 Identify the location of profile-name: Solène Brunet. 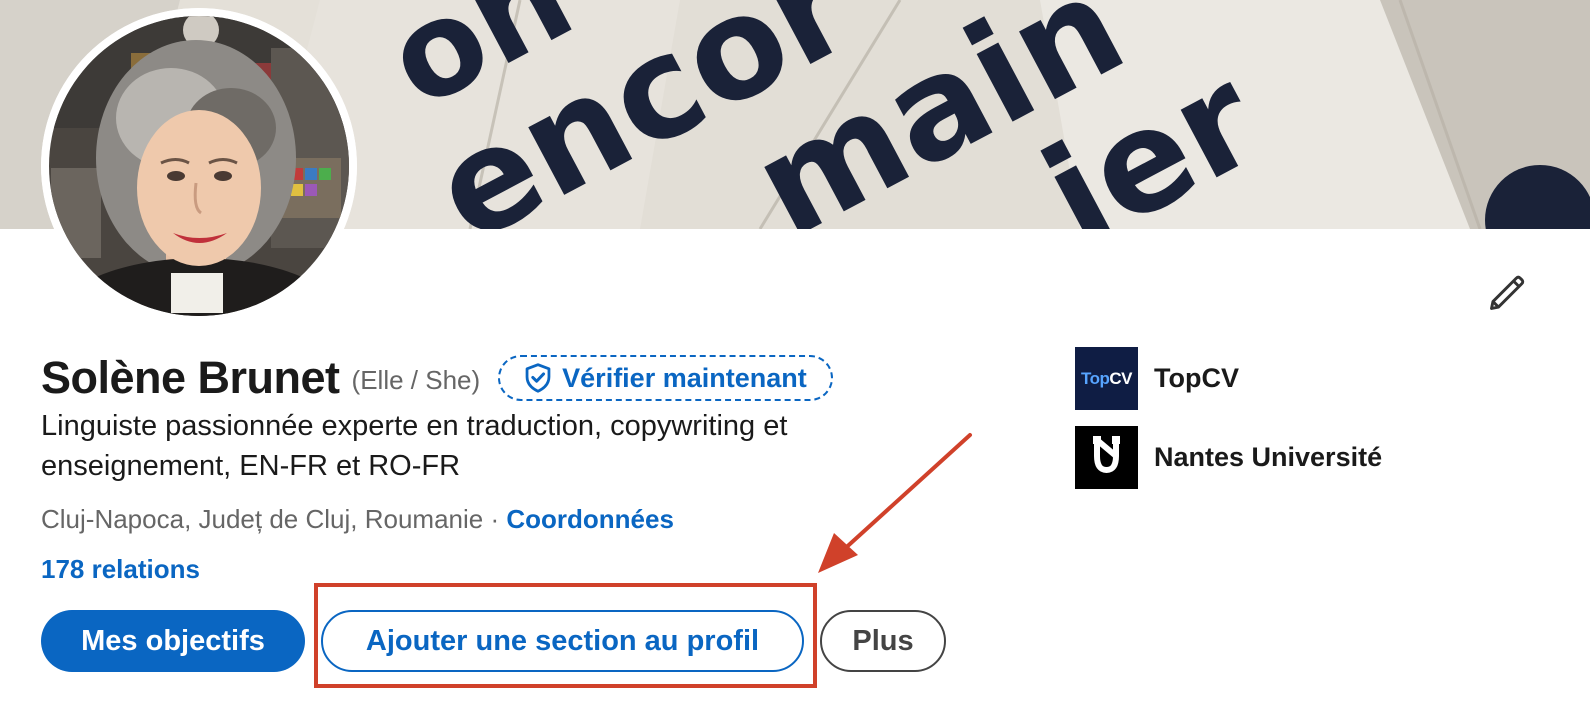
(190, 377).